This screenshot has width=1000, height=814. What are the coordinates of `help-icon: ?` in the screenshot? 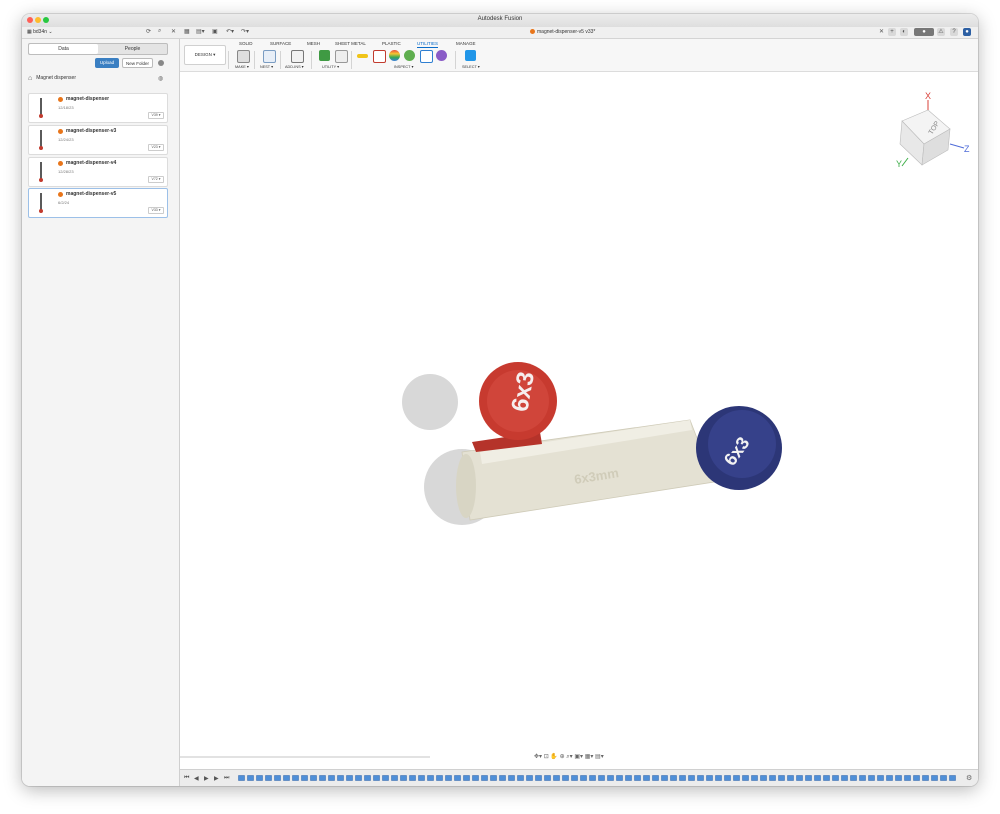 It's located at (954, 32).